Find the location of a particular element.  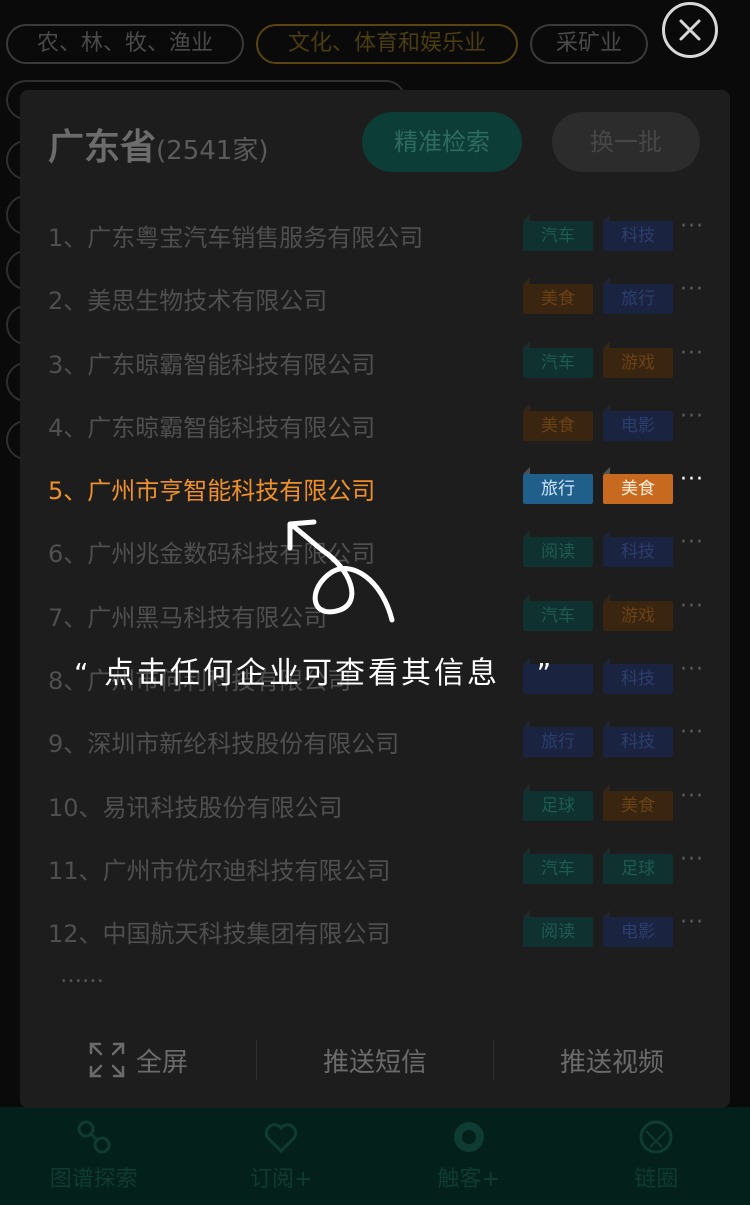

company-row: 3、广东晾霸智能科技有限公司 汽车 游戏 ··· is located at coordinates (375, 362).